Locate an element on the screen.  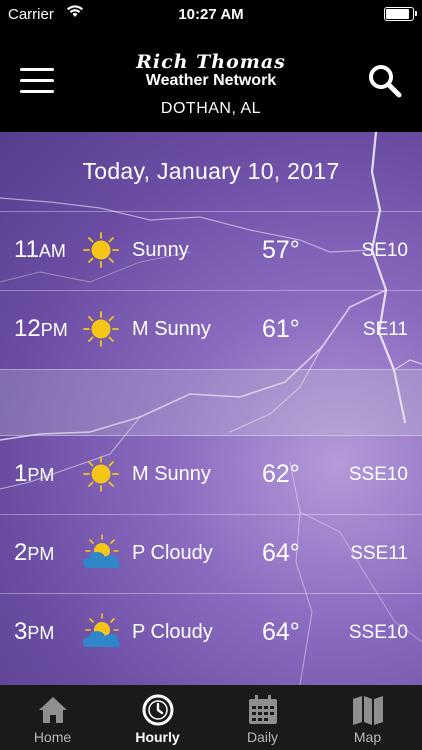
tab-label: Hourly is located at coordinates (157, 737).